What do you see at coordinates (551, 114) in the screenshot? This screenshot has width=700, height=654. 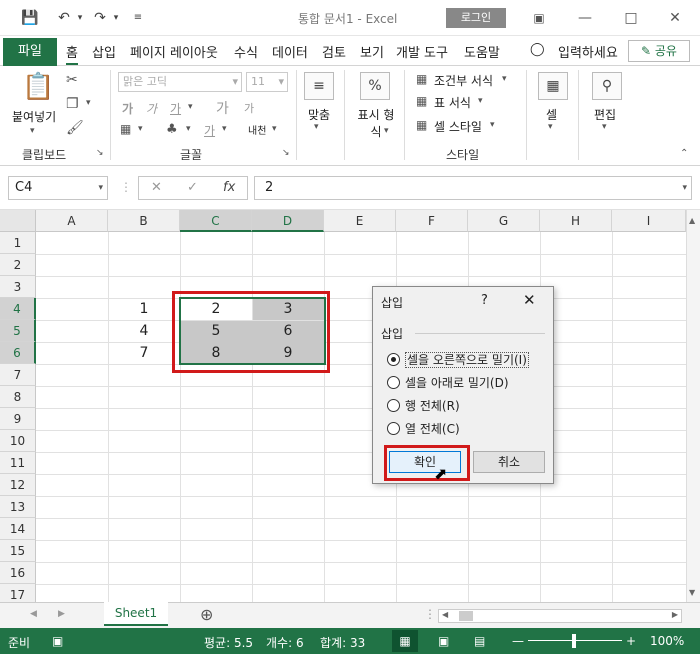 I see `cells-button: 셀` at bounding box center [551, 114].